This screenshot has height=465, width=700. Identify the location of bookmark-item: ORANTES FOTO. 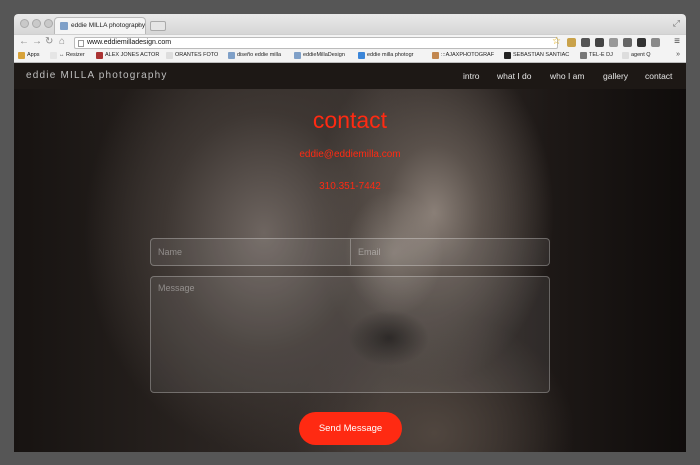
(192, 55).